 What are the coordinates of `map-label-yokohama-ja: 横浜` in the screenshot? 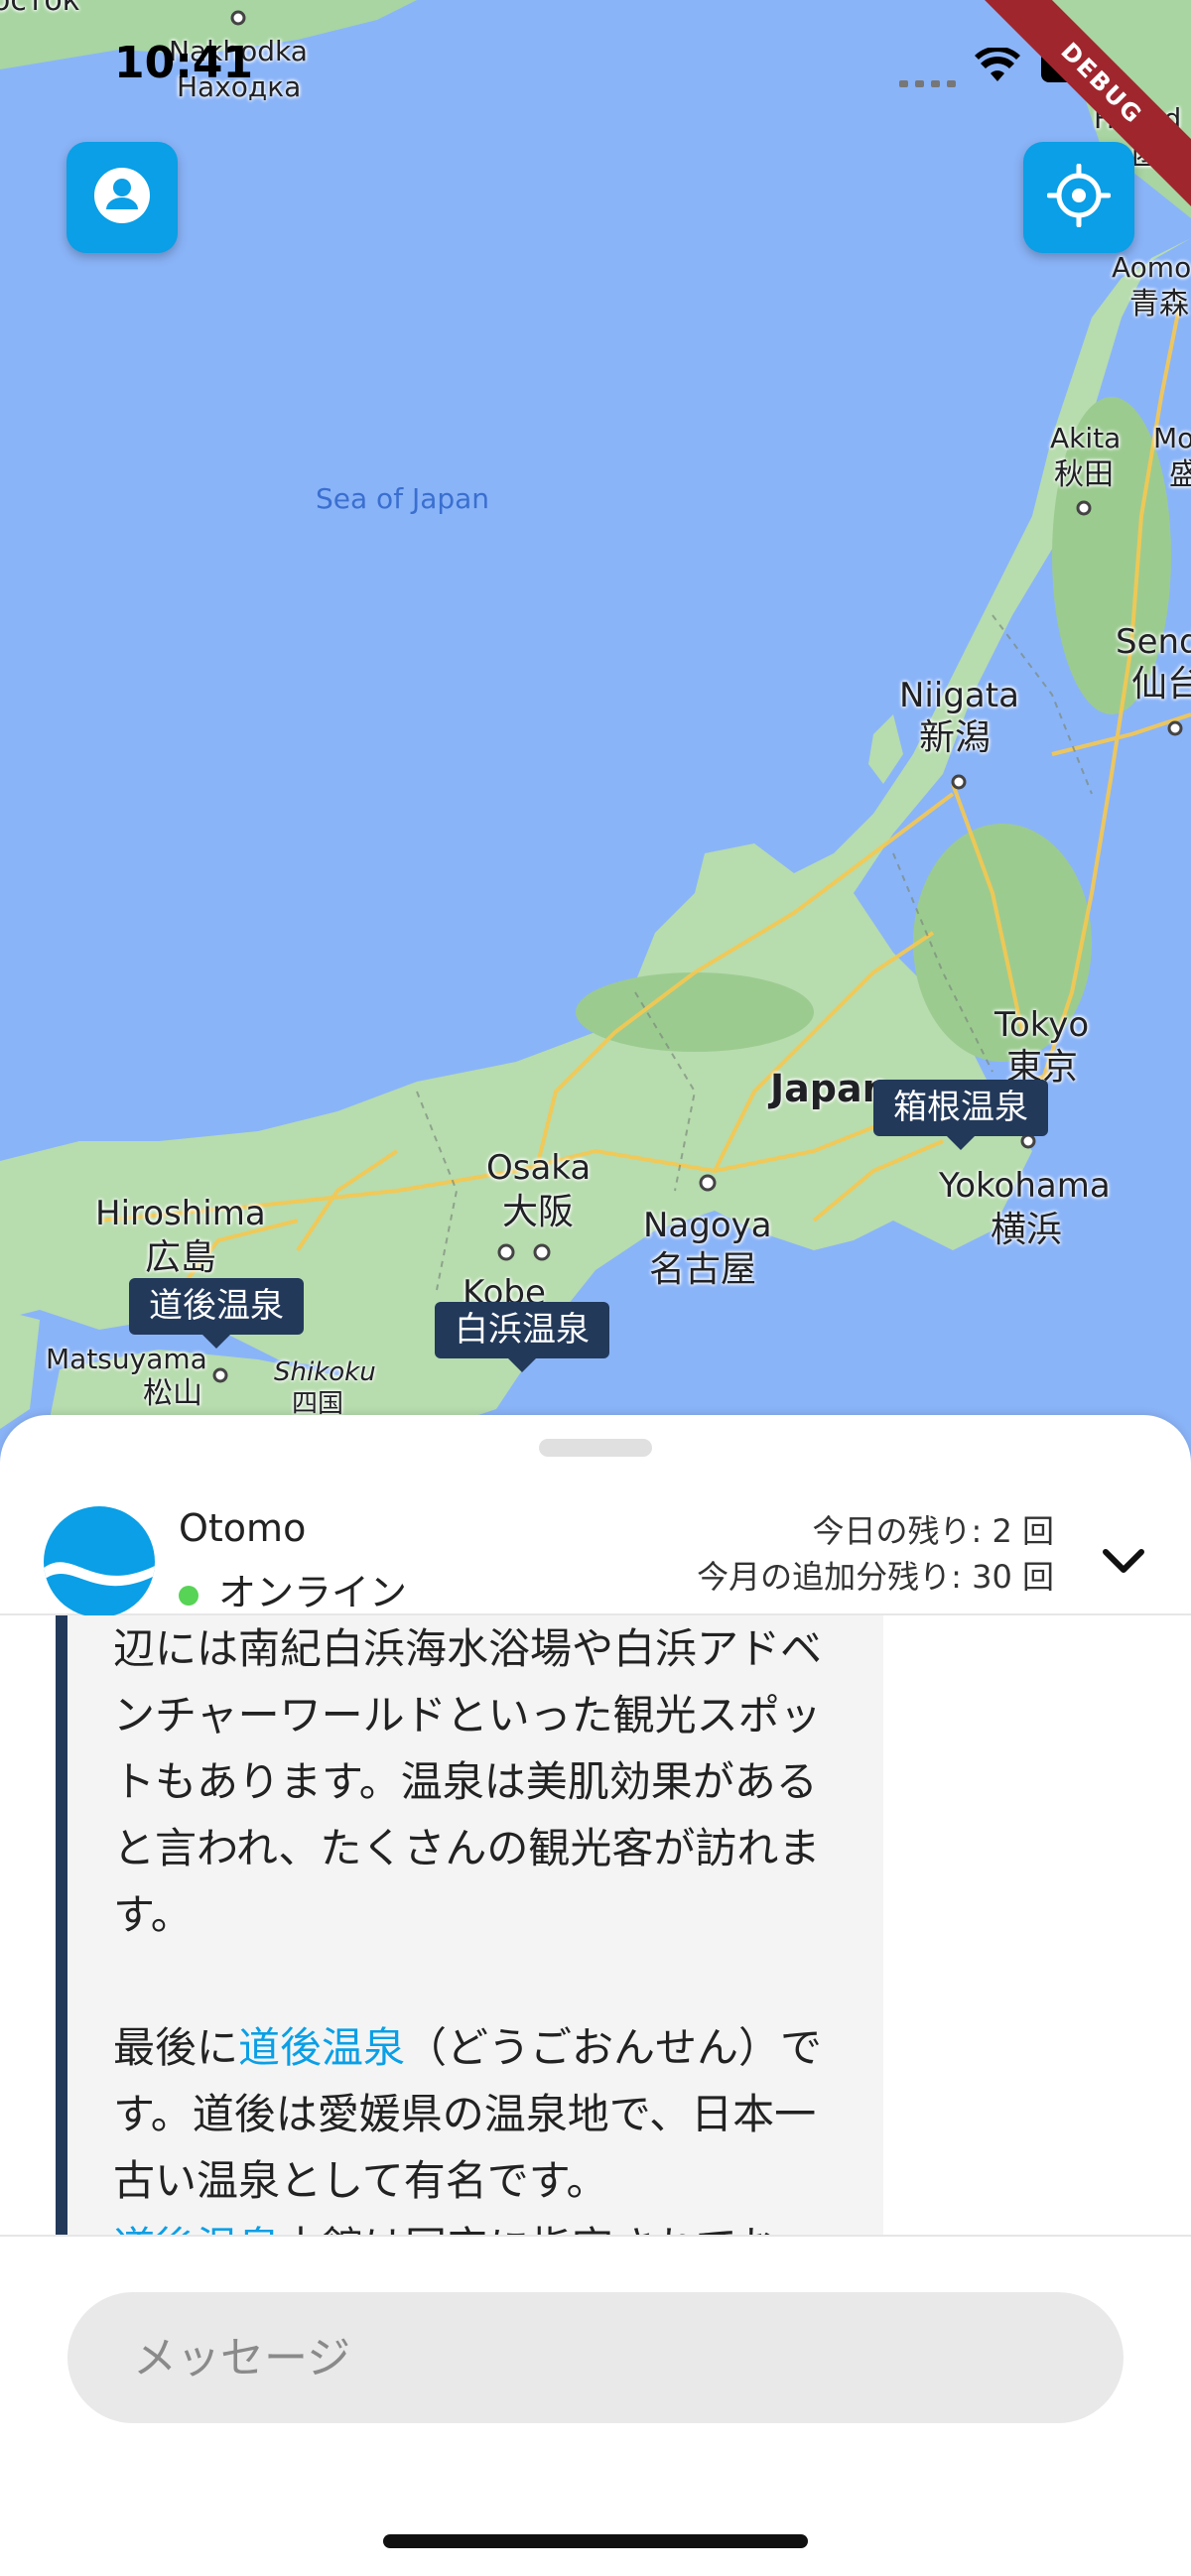 It's located at (1027, 1230).